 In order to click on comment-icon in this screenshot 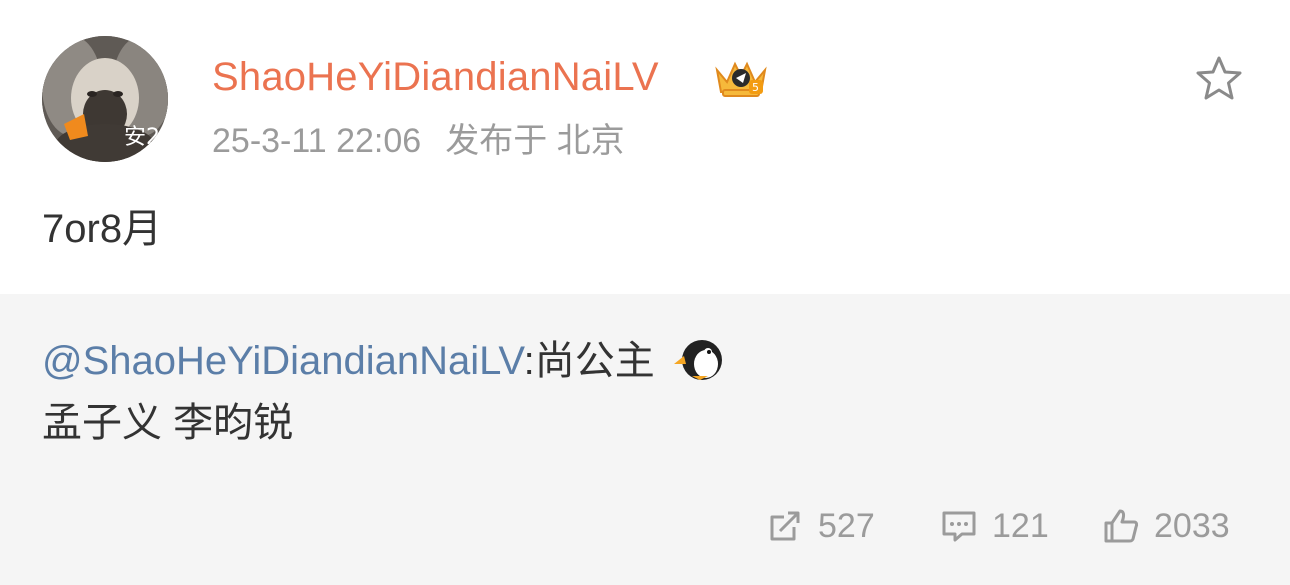, I will do `click(959, 526)`.